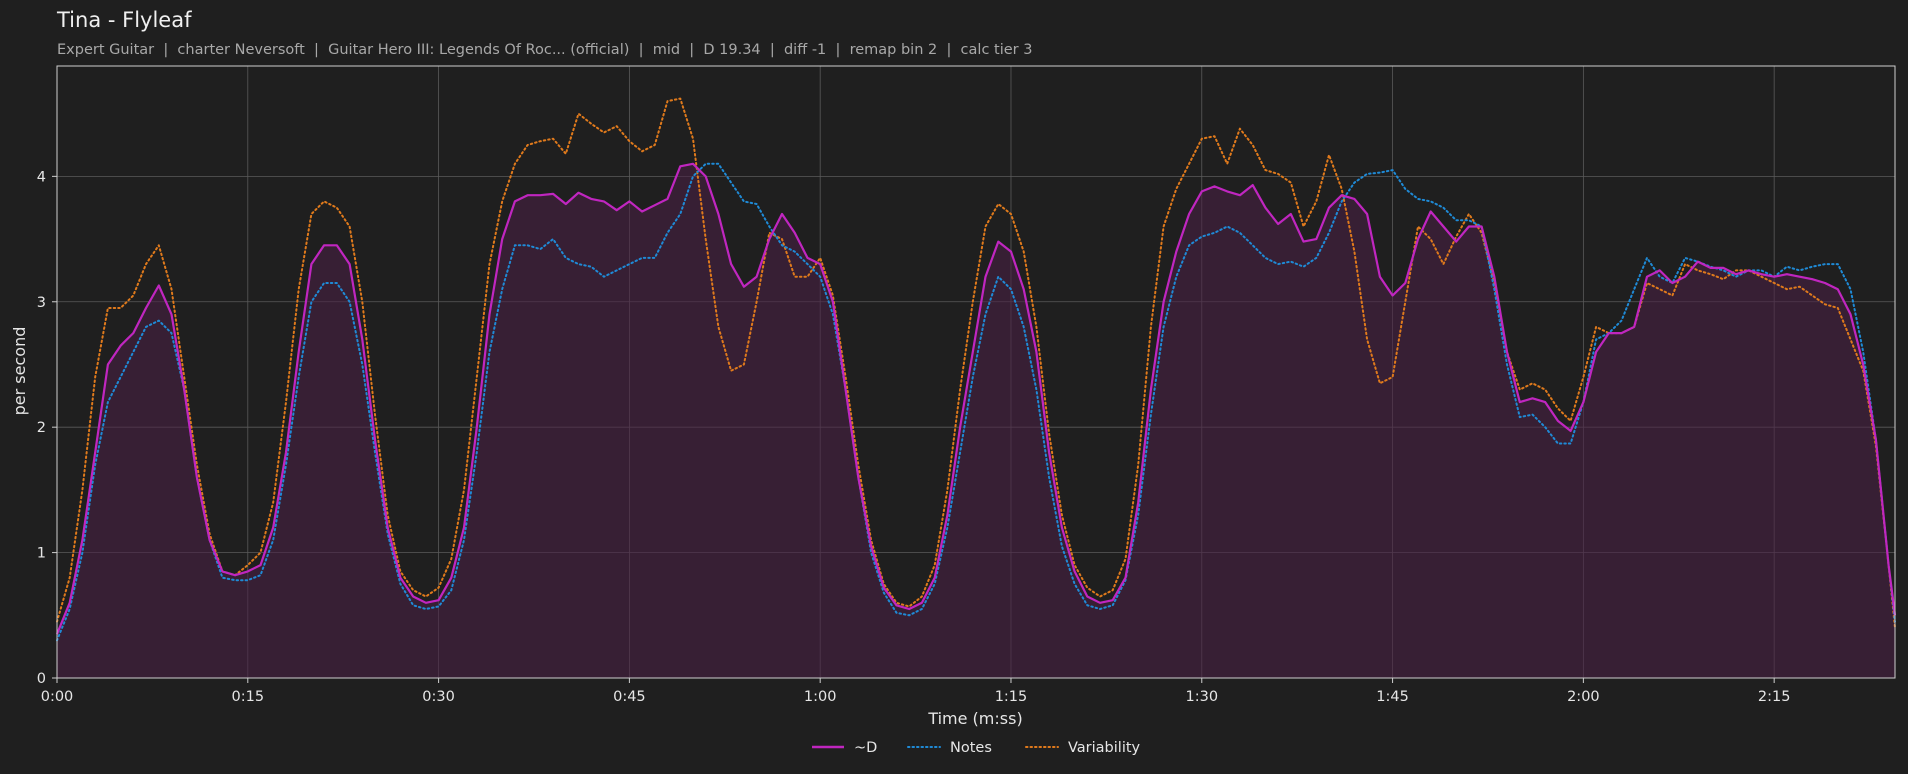 The height and width of the screenshot is (774, 1908). What do you see at coordinates (1583, 697) in the screenshot?
I see `x-tick-label: 2:00` at bounding box center [1583, 697].